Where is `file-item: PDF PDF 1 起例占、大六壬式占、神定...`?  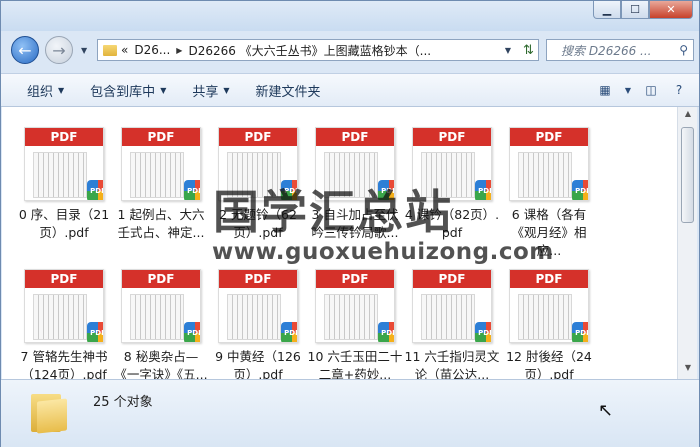
file-item: PDF PDF 1 起例占、大六壬式占、神定... is located at coordinates (161, 186).